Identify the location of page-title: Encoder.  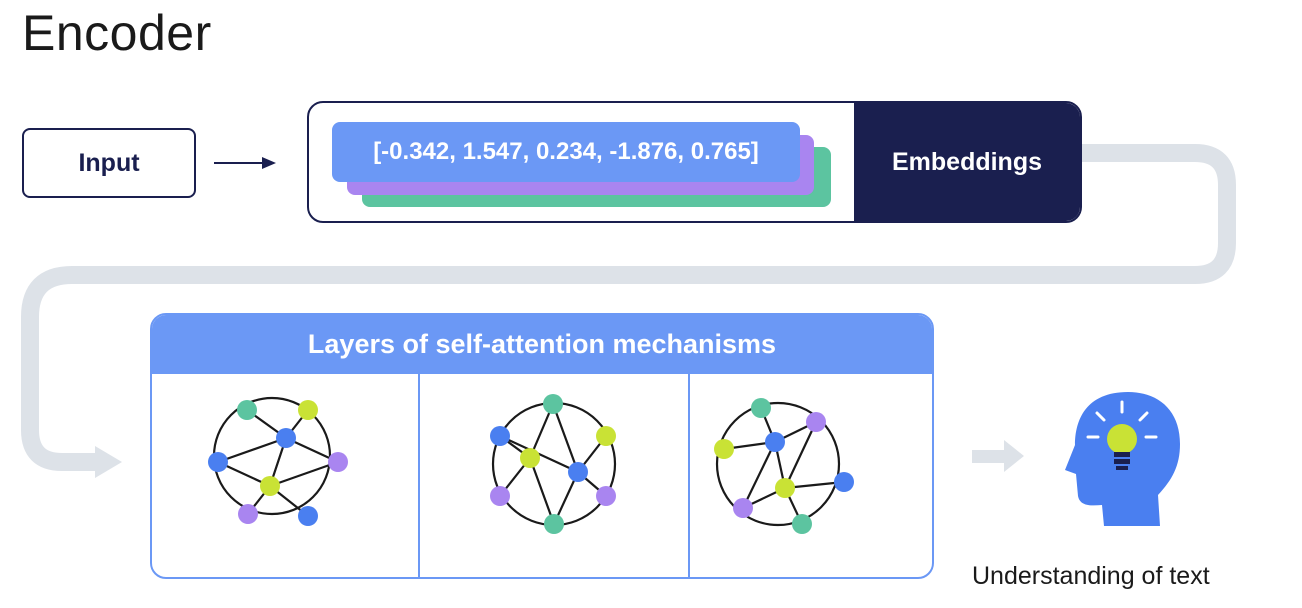
(117, 33).